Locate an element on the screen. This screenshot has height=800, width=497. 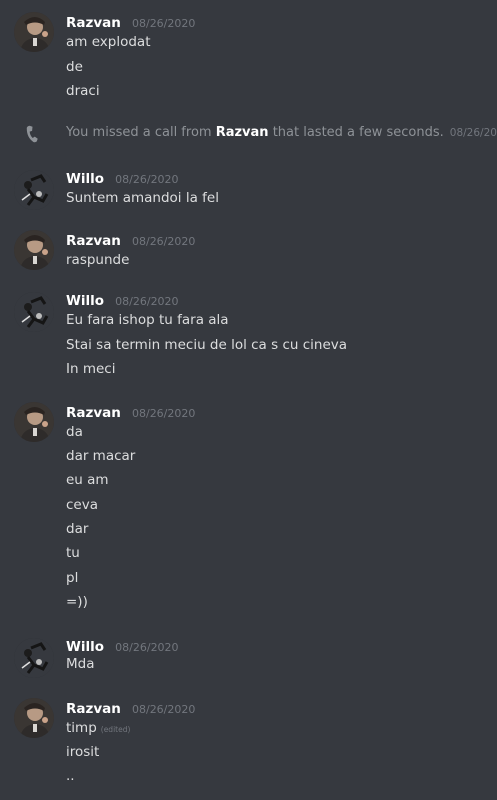
message-text: dar is located at coordinates (77, 529).